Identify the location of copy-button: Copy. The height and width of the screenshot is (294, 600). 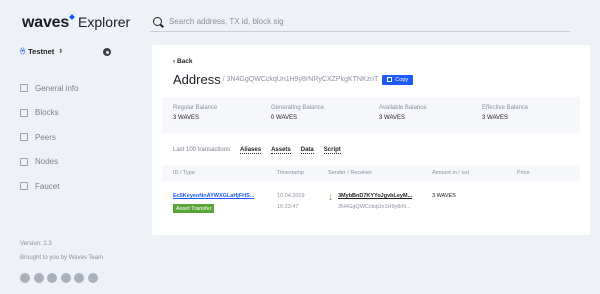
(398, 79).